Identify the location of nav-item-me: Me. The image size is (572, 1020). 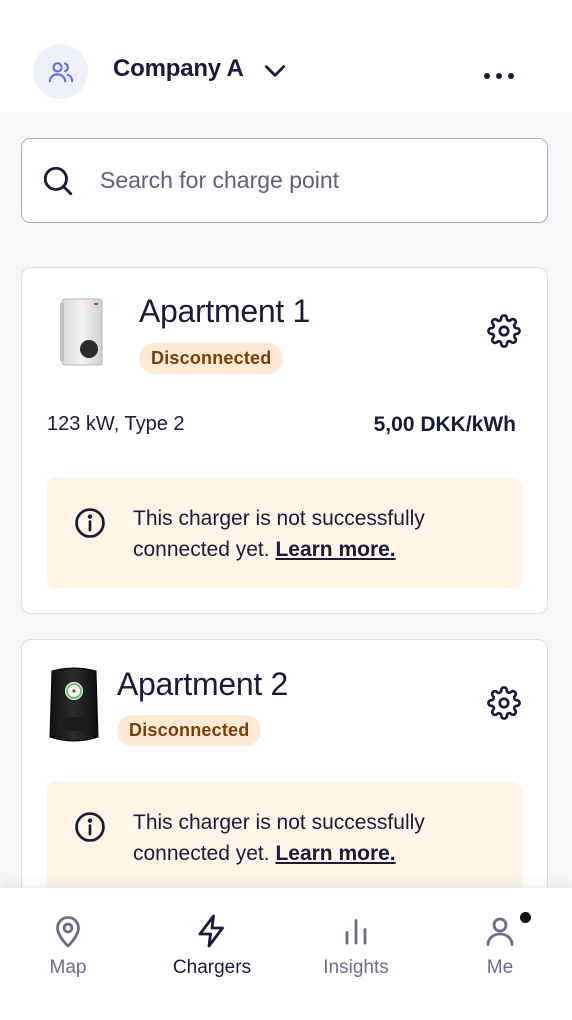
(500, 943).